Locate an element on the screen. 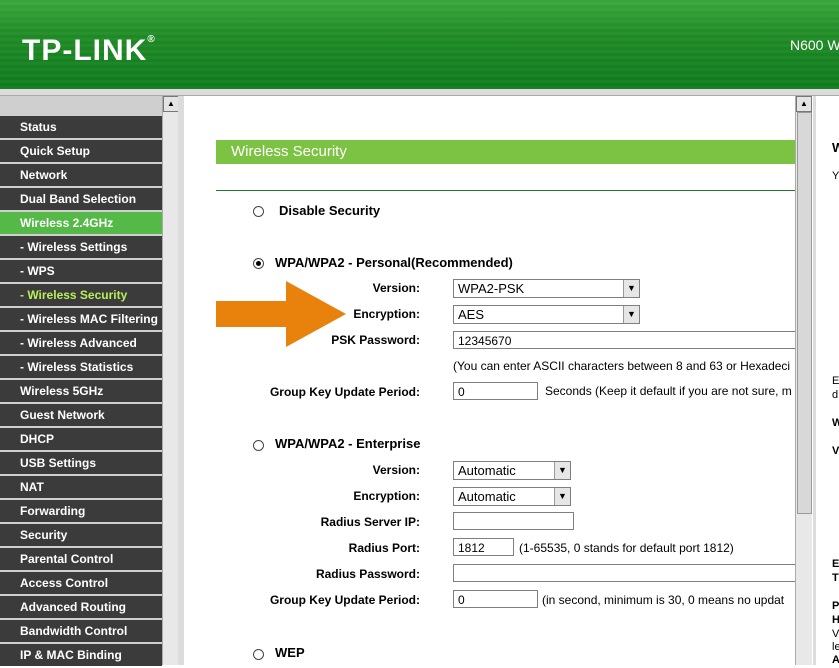  sidebar-item-security: Security is located at coordinates (81, 535).